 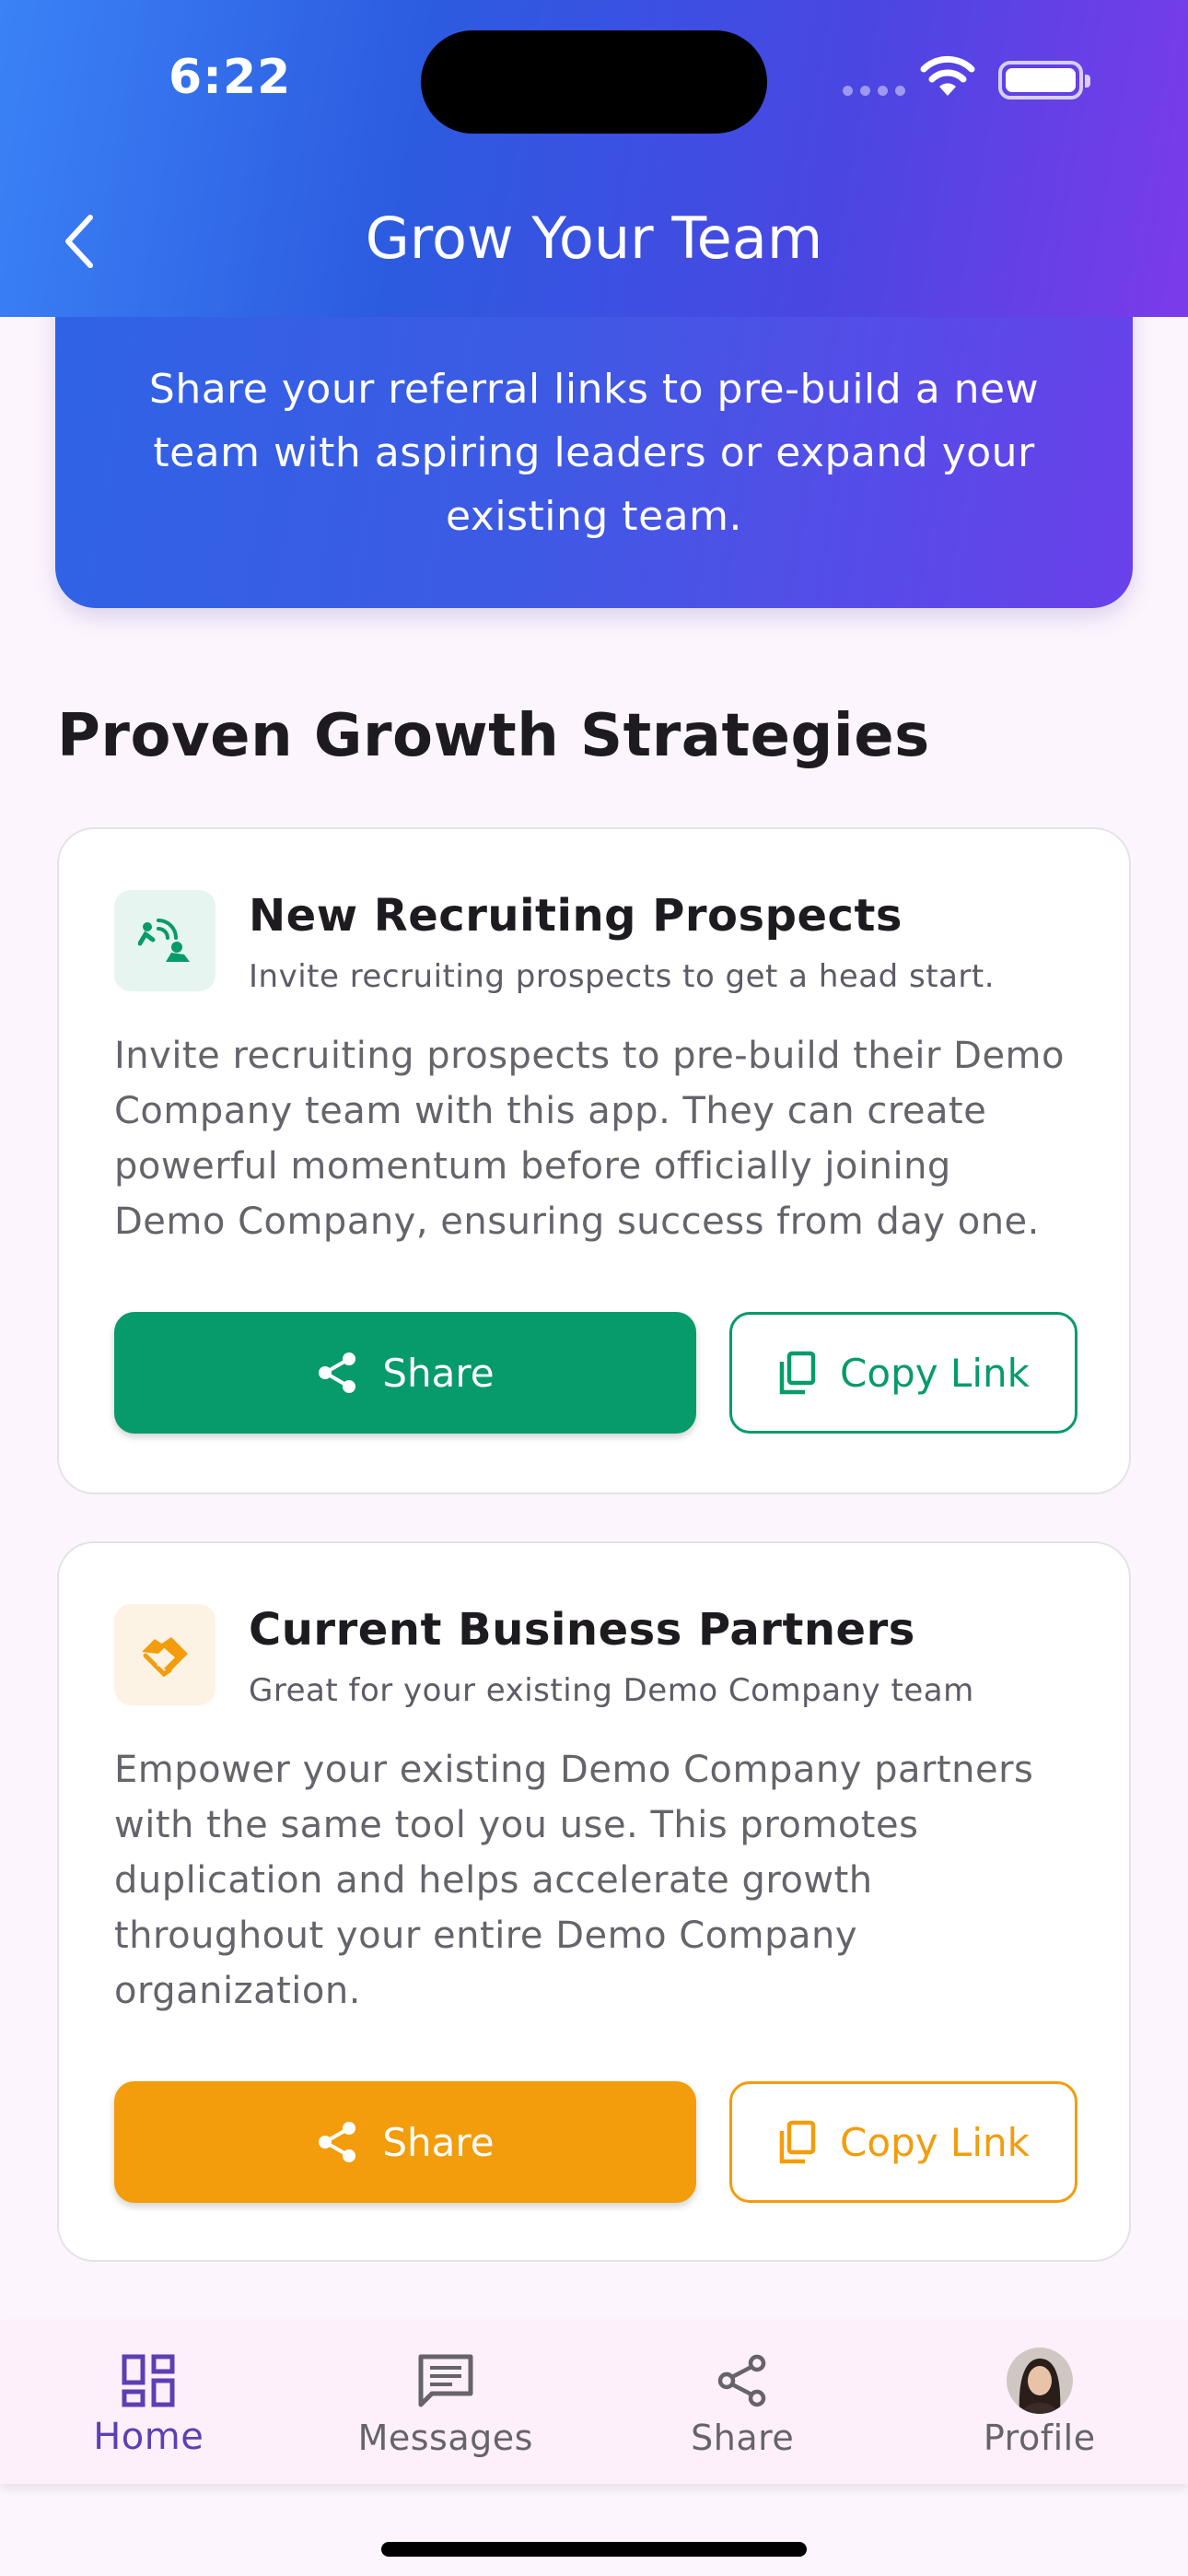 I want to click on bottom-navigation: Home Messages Share Profile, so click(x=594, y=2402).